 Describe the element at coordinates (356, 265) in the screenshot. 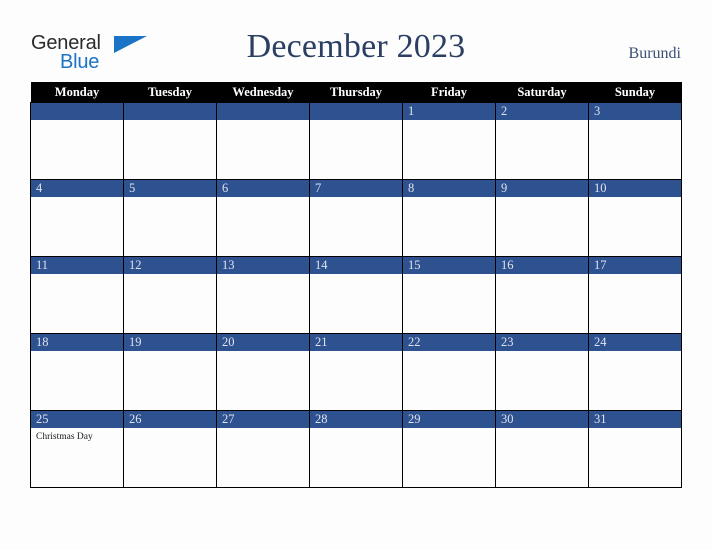

I see `day-number: 14` at that location.